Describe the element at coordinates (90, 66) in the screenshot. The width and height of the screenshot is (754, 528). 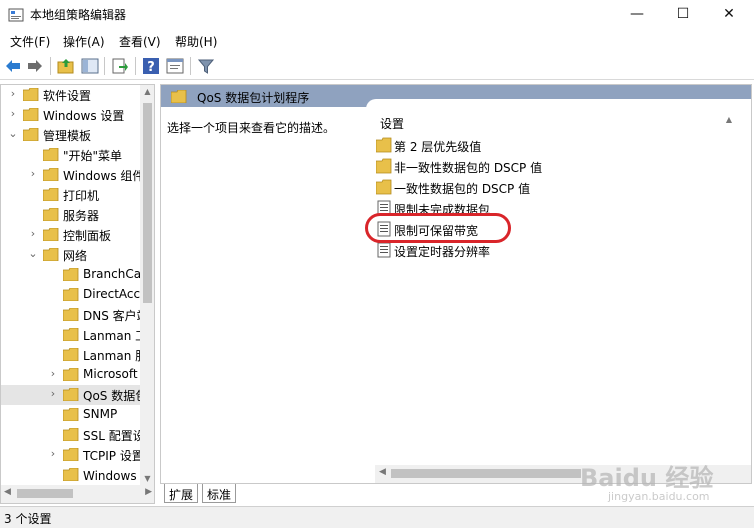
I see `show-hide-tree-icon` at that location.